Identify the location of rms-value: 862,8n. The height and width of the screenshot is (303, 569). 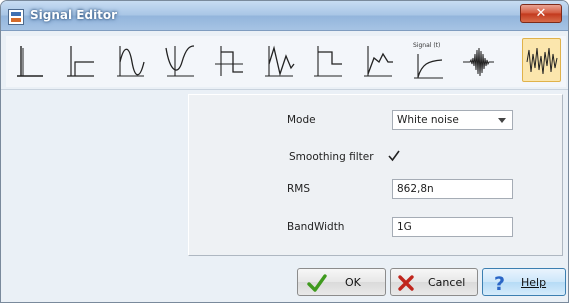
(415, 189).